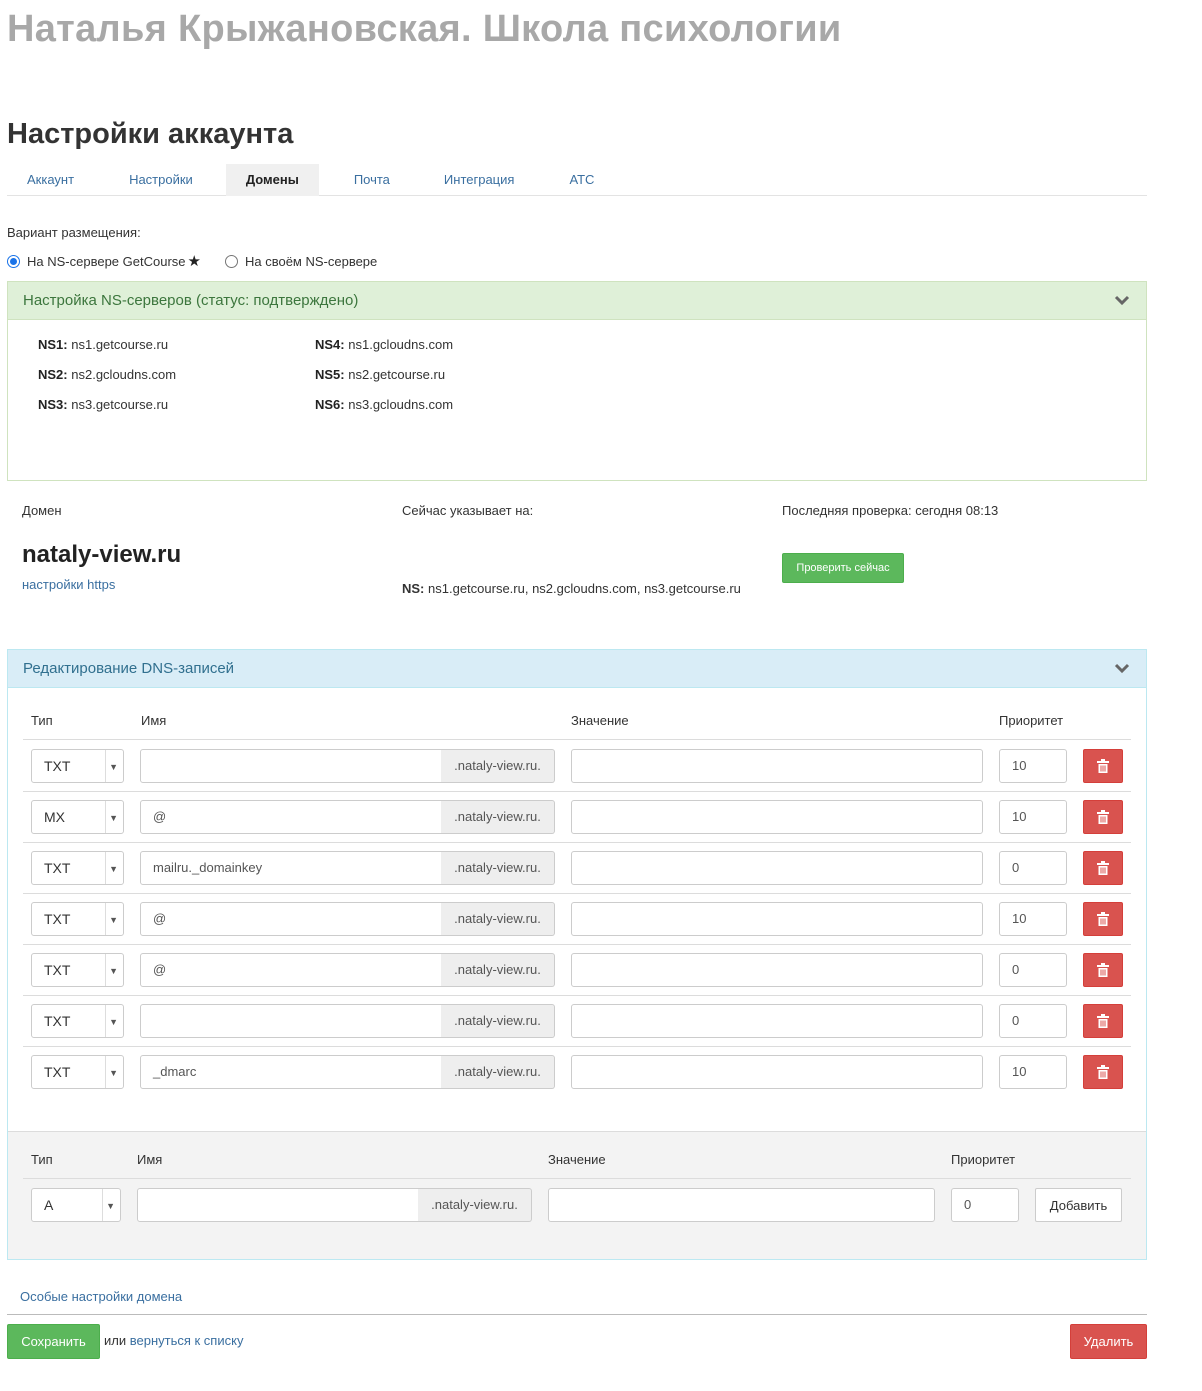  What do you see at coordinates (483, 180) in the screenshot?
I see `tab-integration: Интеграция` at bounding box center [483, 180].